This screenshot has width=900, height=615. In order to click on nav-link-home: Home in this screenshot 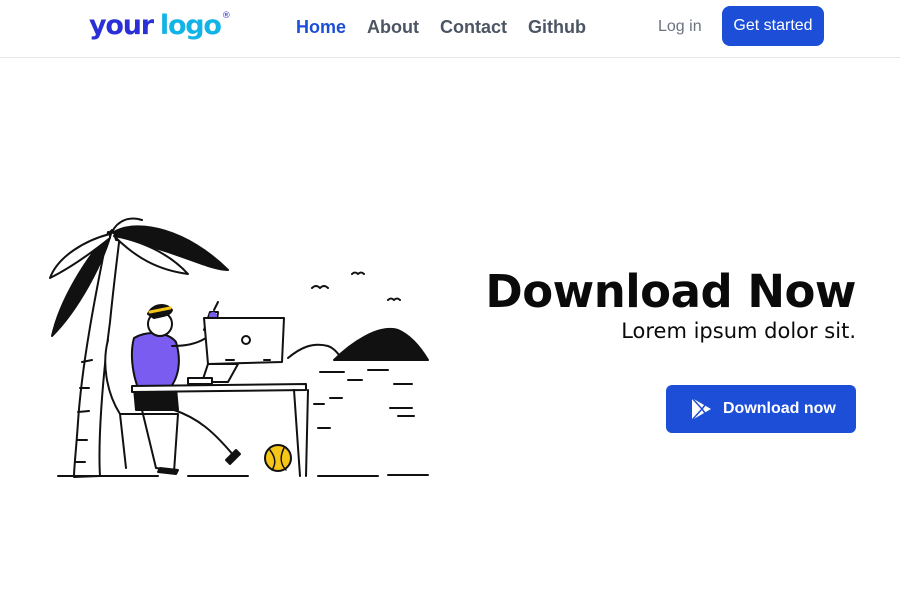, I will do `click(321, 27)`.